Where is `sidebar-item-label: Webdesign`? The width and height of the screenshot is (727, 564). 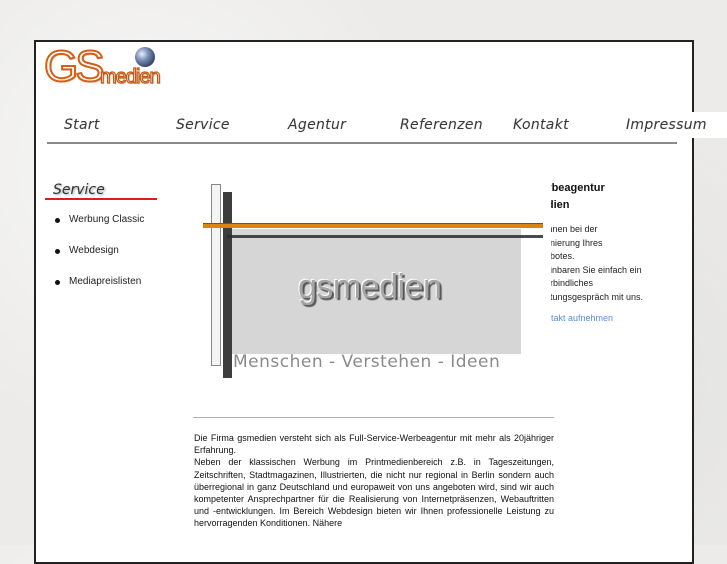
sidebar-item-label: Webdesign is located at coordinates (94, 250).